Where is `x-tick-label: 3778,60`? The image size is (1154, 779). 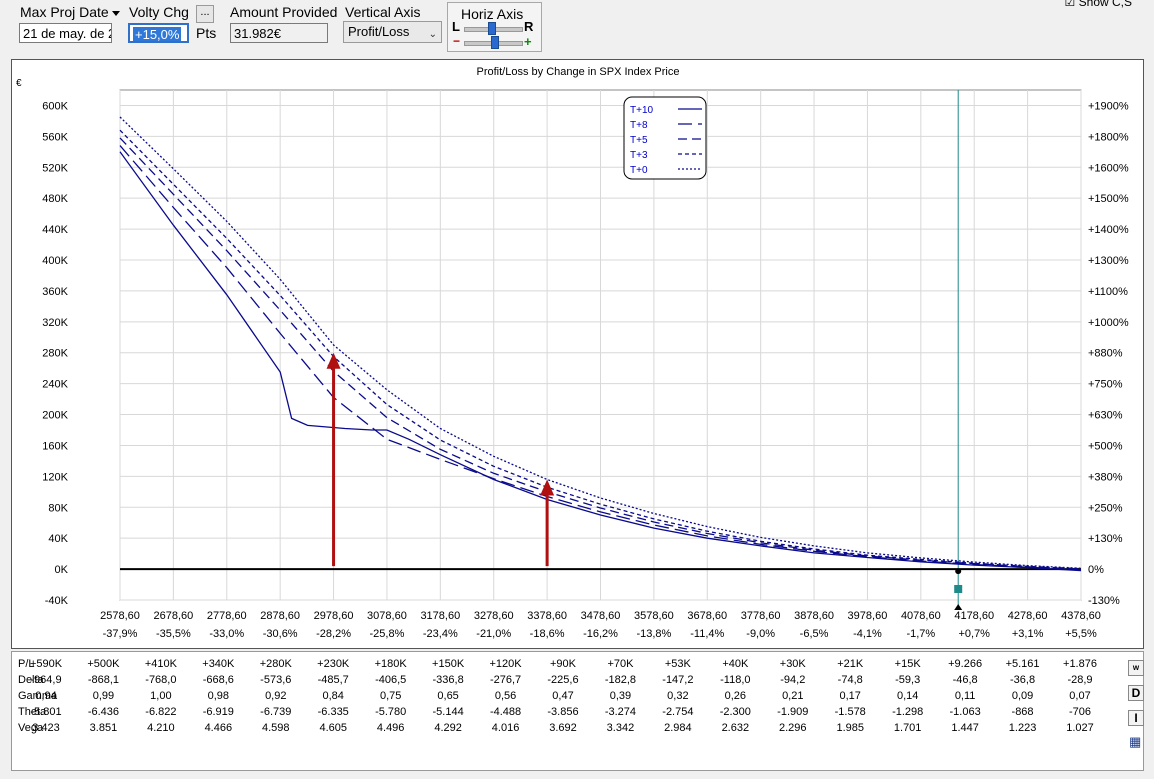 x-tick-label: 3778,60 is located at coordinates (761, 616).